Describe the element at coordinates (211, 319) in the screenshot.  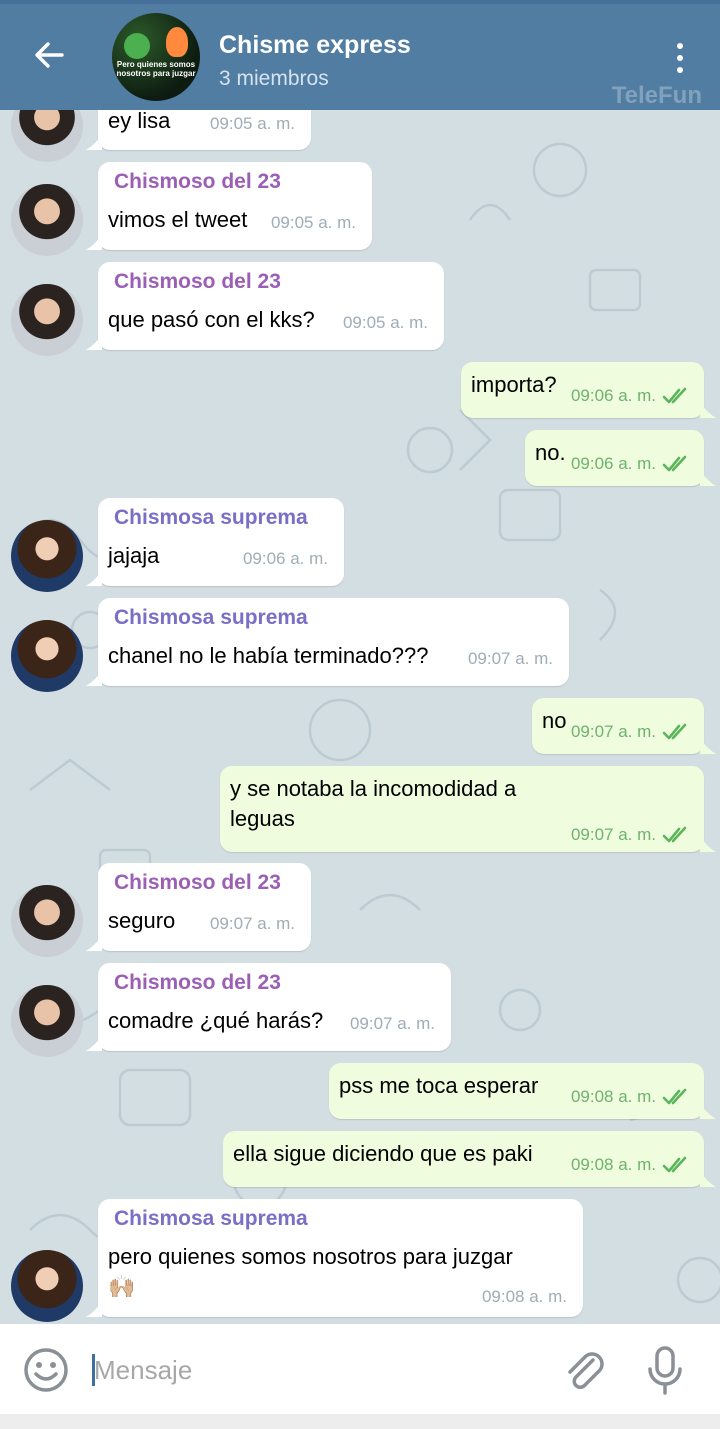
I see `message-text: que pasó con el kks?` at that location.